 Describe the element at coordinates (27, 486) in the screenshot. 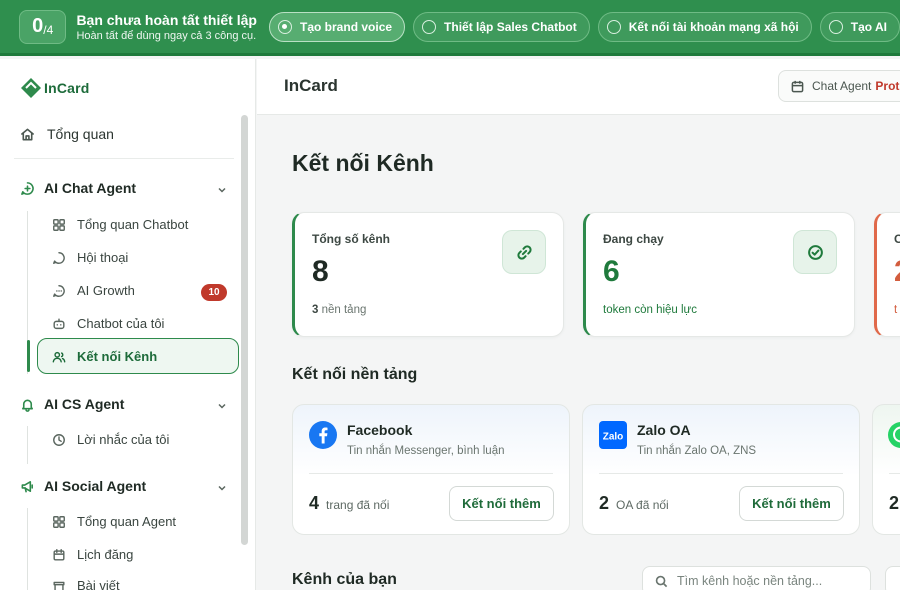

I see `megaphone-icon` at that location.